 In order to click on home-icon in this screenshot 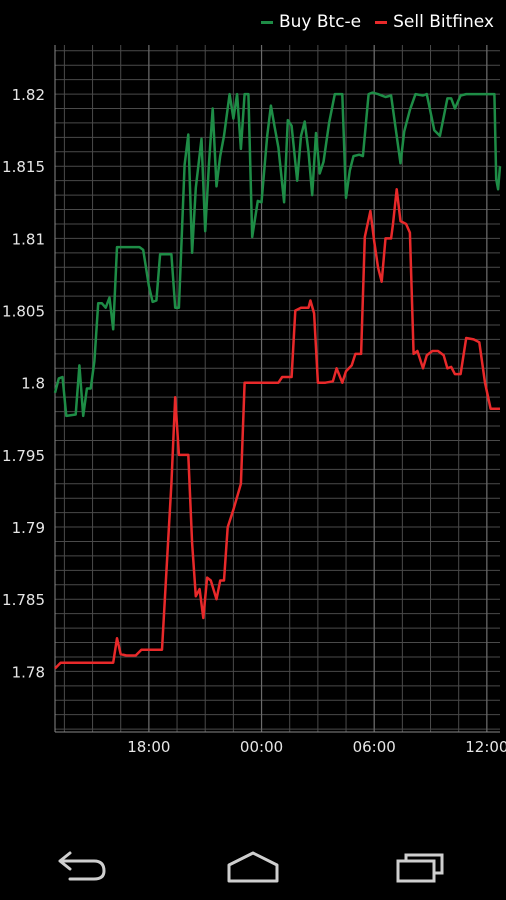, I will do `click(253, 867)`.